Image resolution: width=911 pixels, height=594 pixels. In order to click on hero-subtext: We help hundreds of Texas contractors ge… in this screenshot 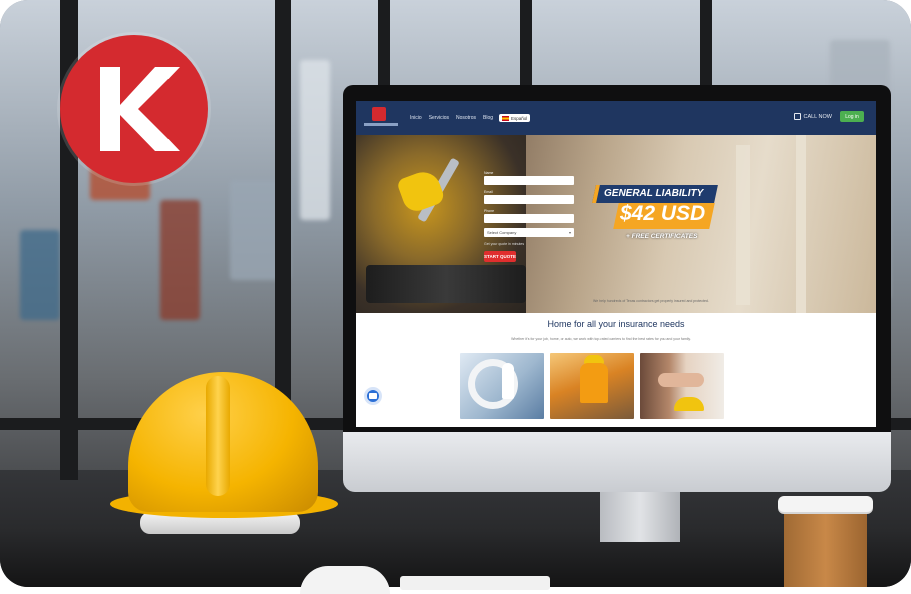, I will do `click(651, 301)`.